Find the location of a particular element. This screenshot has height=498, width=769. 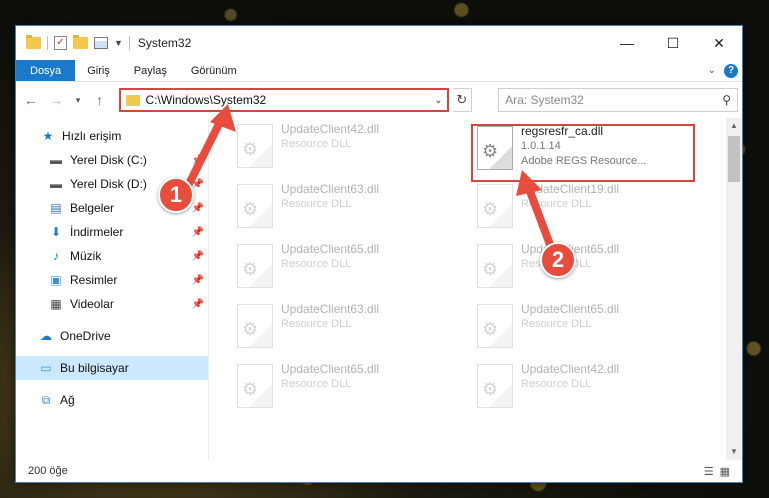

sidebar-item-label: OneDrive is located at coordinates (85, 336).